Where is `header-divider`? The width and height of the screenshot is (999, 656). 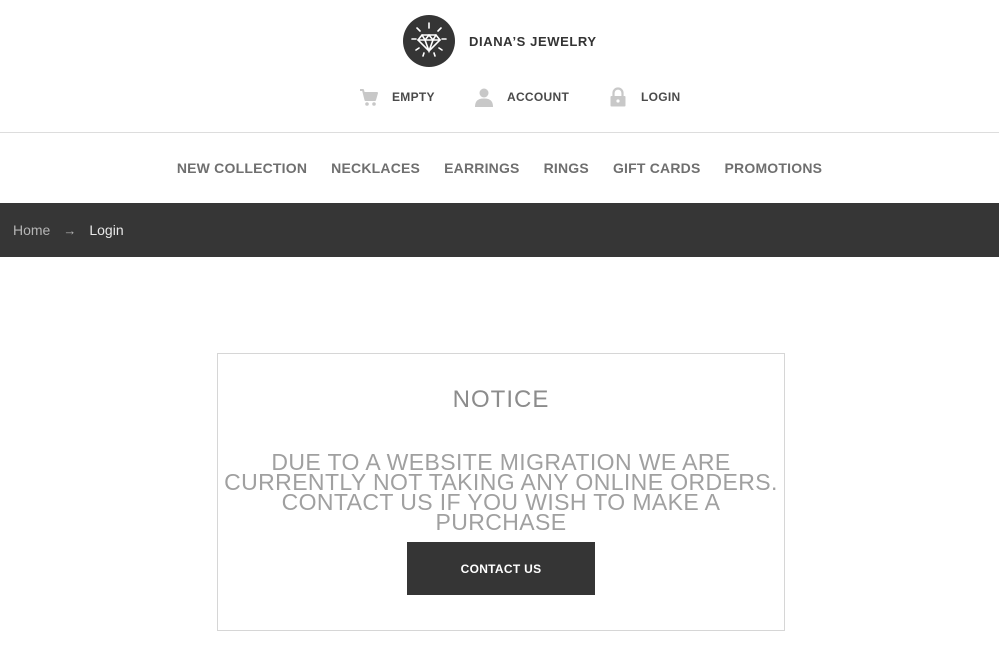 header-divider is located at coordinates (499, 132).